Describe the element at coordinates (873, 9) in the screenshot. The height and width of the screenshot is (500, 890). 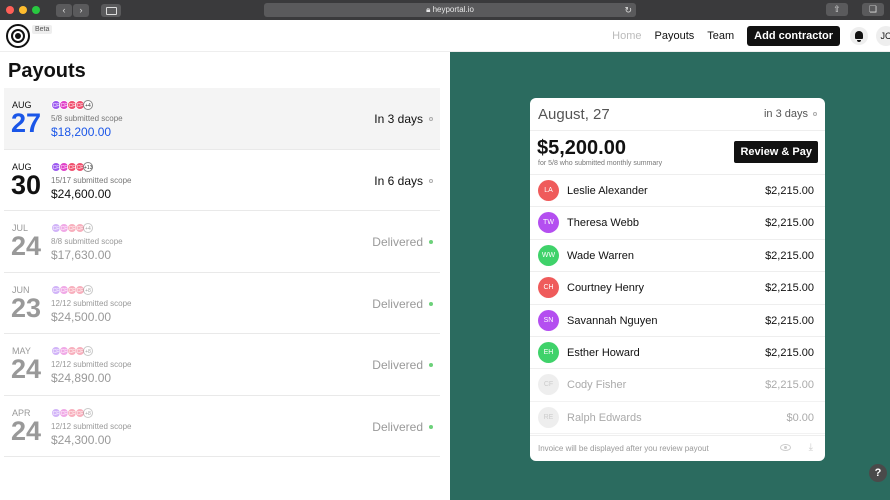
I see `tabs-icon: ❏` at that location.